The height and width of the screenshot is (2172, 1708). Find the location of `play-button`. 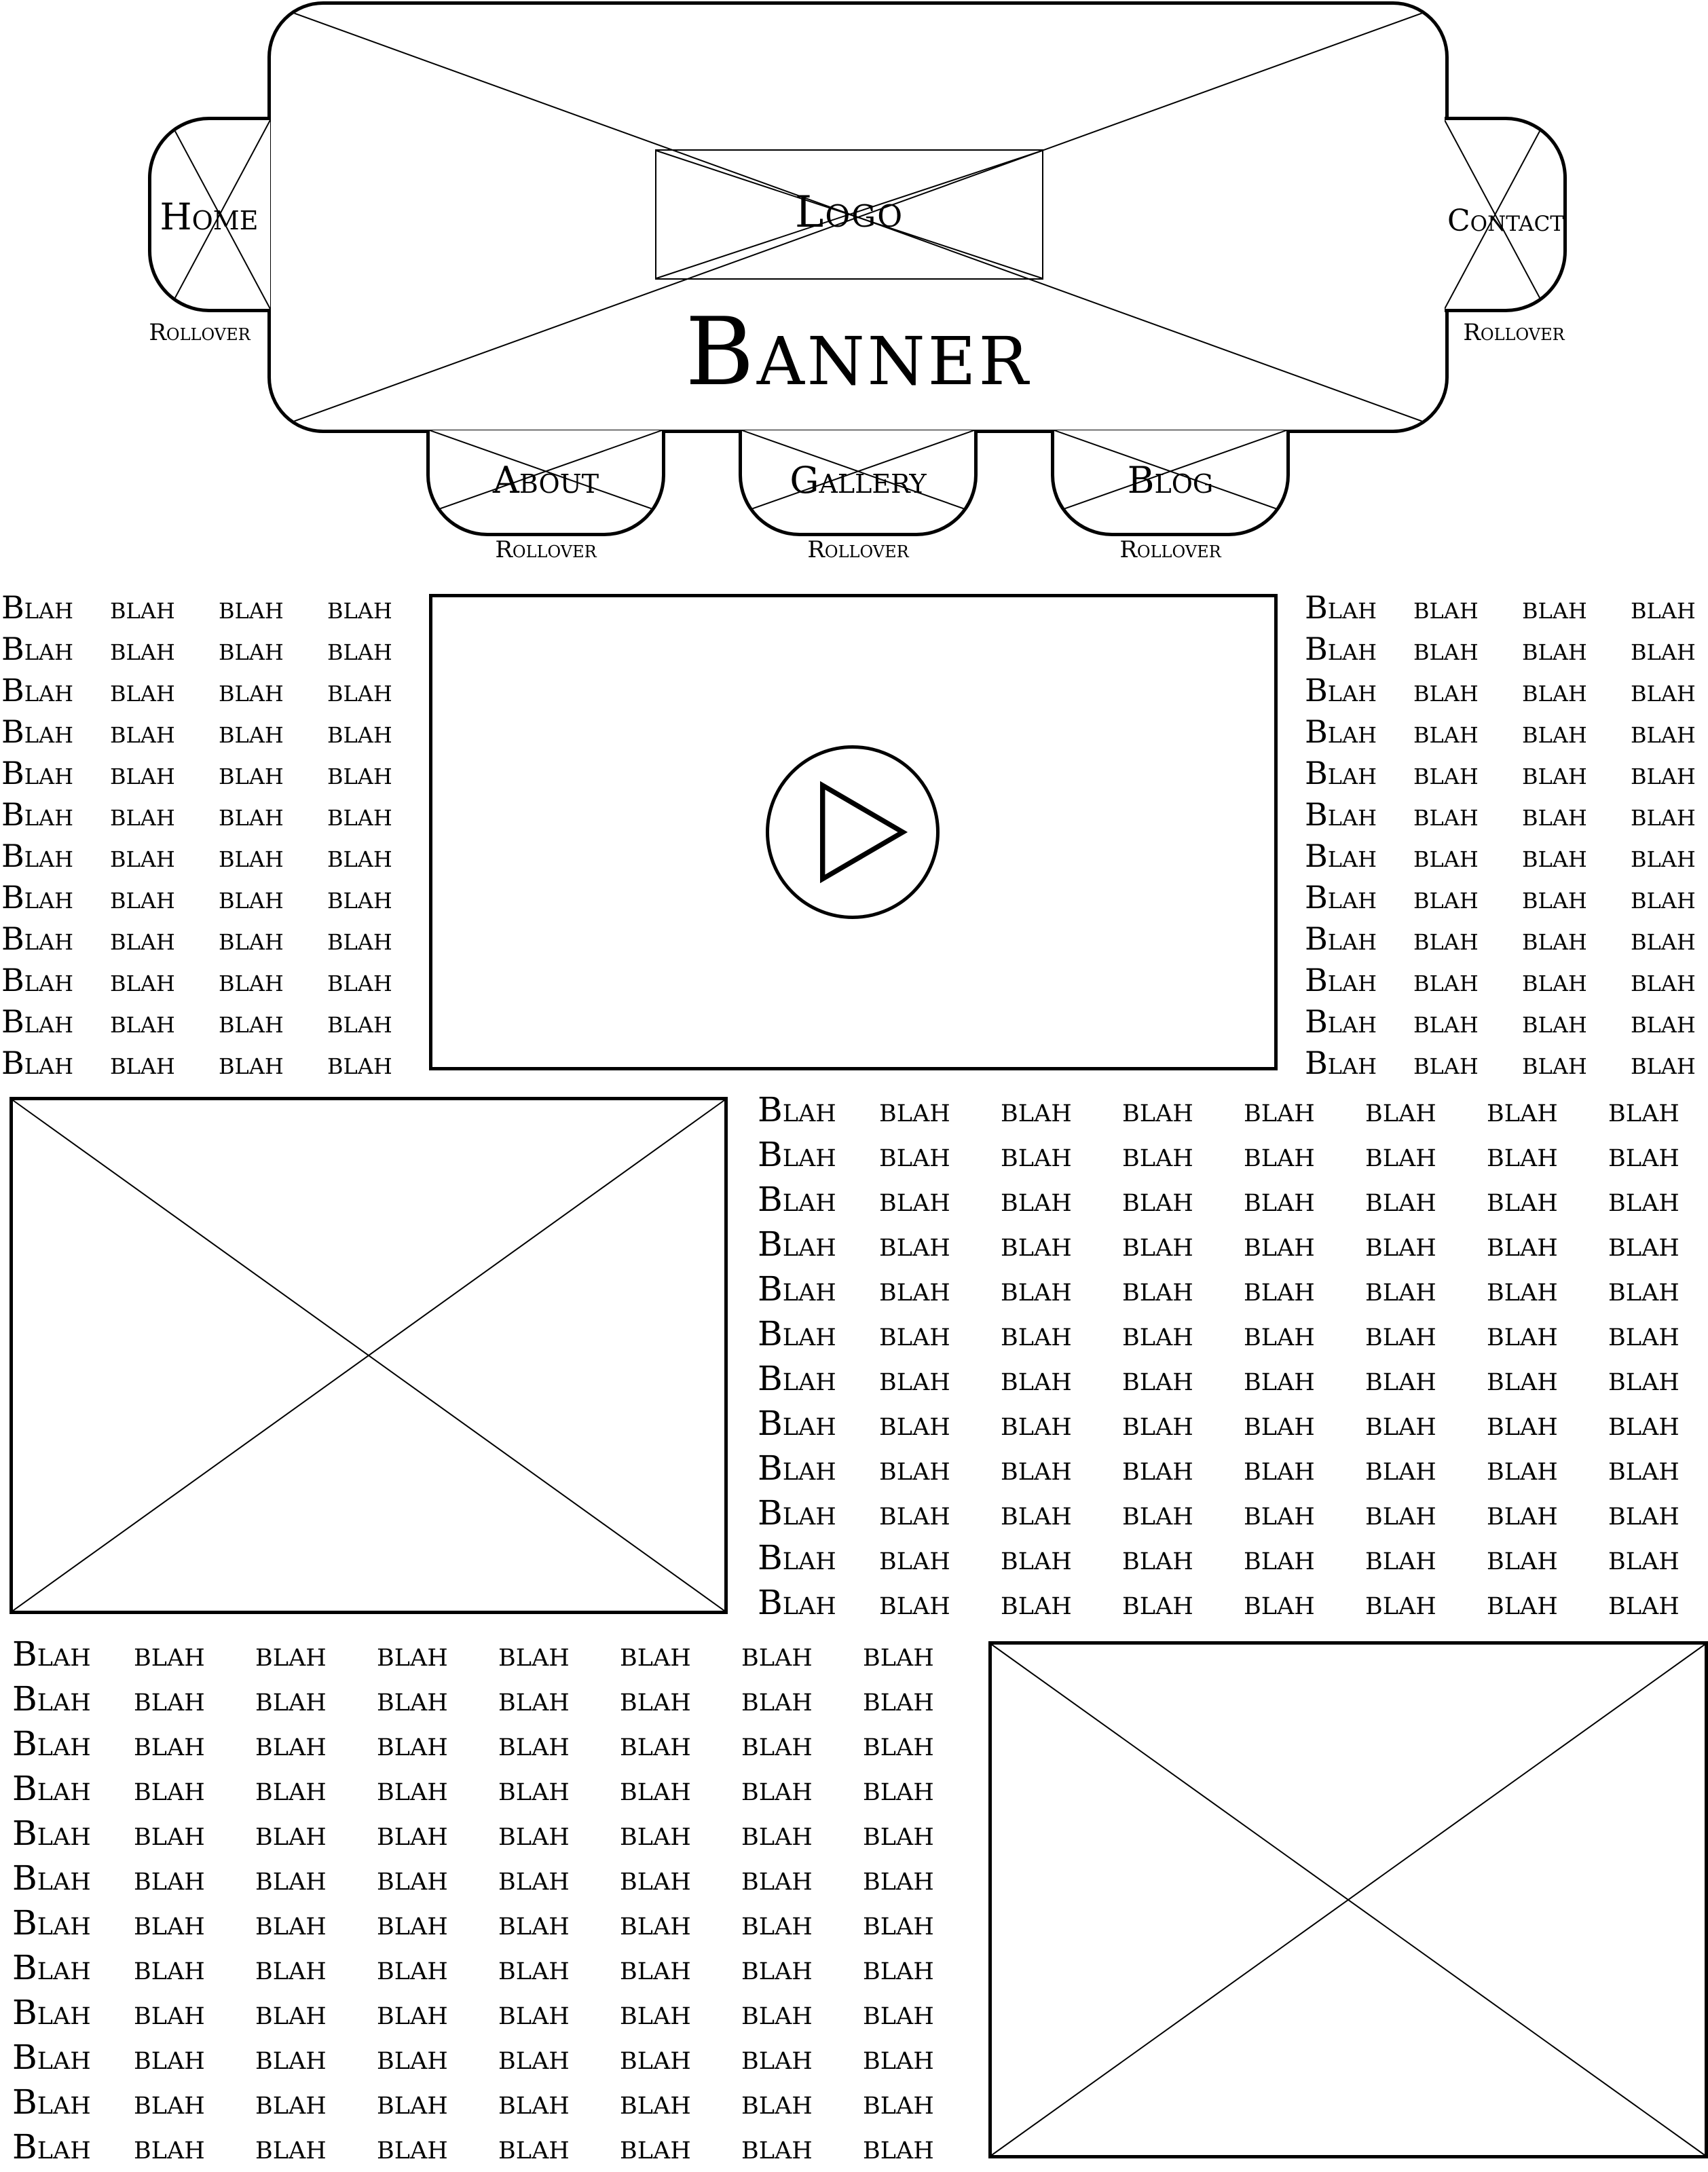

play-button is located at coordinates (853, 832).